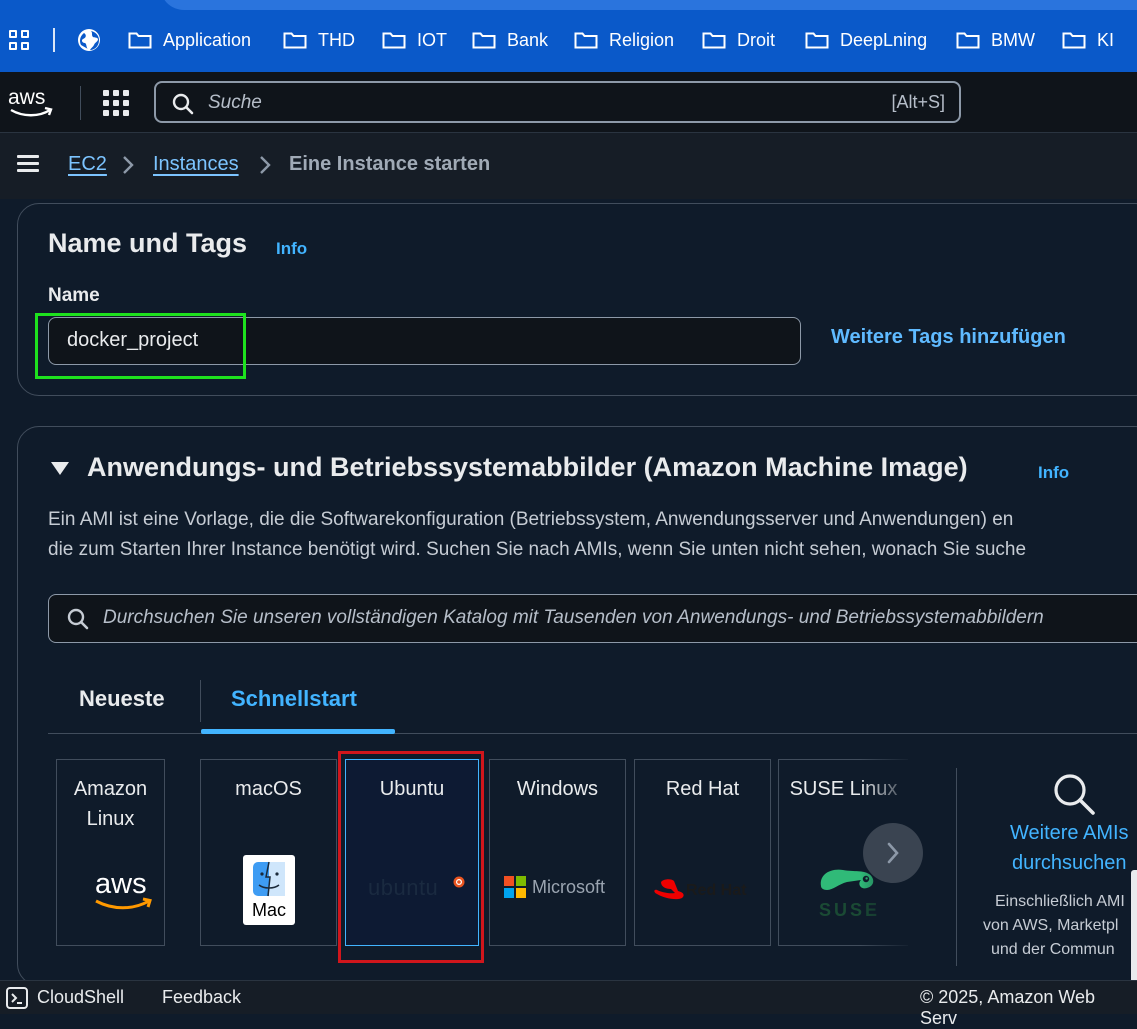  What do you see at coordinates (956, 867) in the screenshot?
I see `tiles-divider` at bounding box center [956, 867].